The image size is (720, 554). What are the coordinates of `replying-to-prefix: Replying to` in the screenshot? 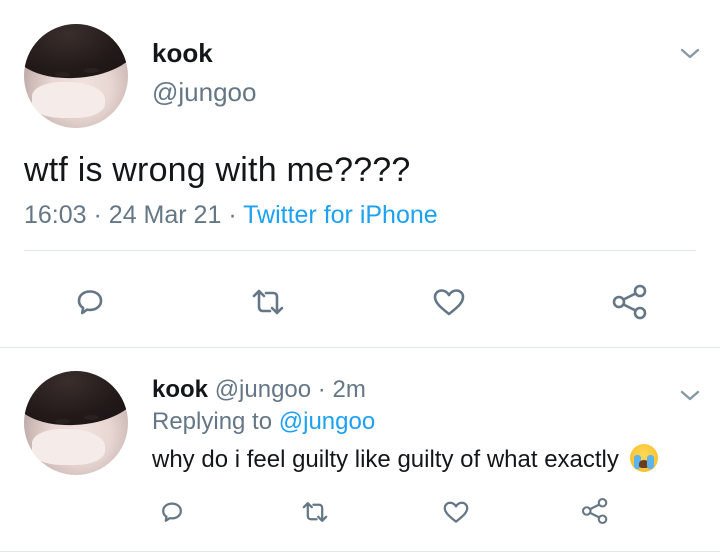 It's located at (212, 421).